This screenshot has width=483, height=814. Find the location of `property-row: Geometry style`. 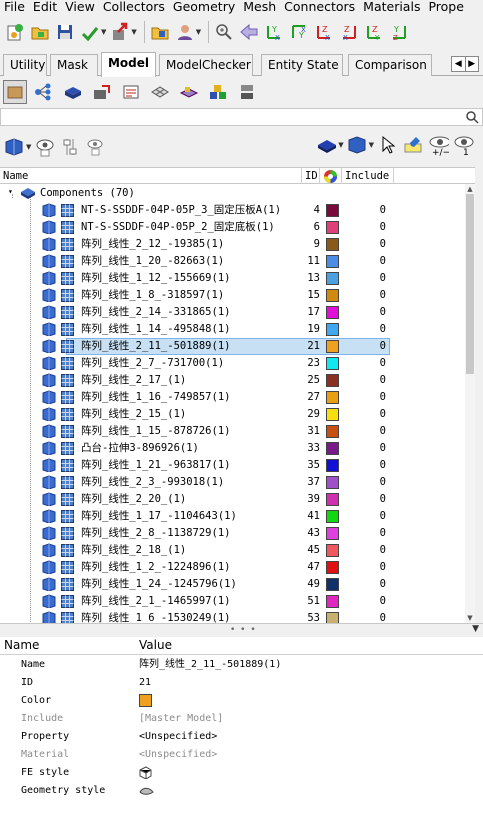

property-row: Geometry style is located at coordinates (241, 791).